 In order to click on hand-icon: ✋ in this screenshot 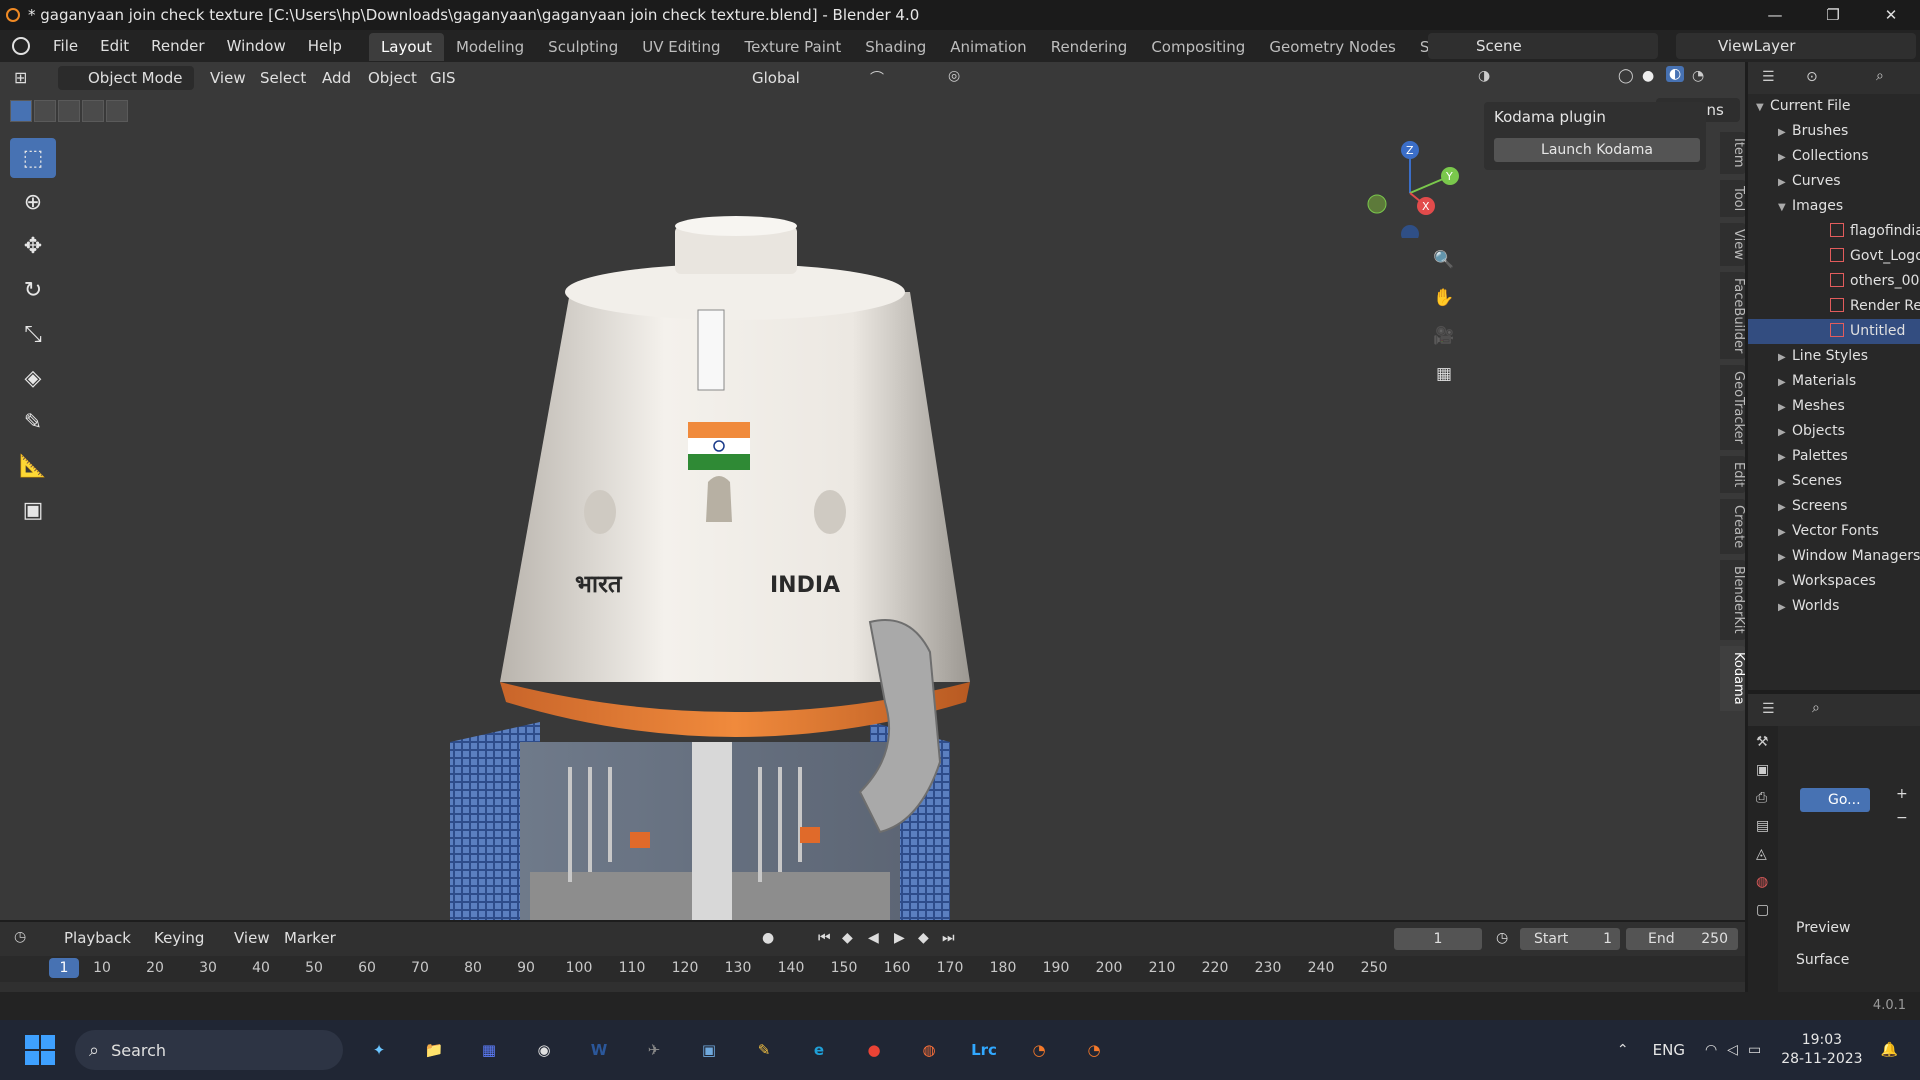, I will do `click(1444, 298)`.